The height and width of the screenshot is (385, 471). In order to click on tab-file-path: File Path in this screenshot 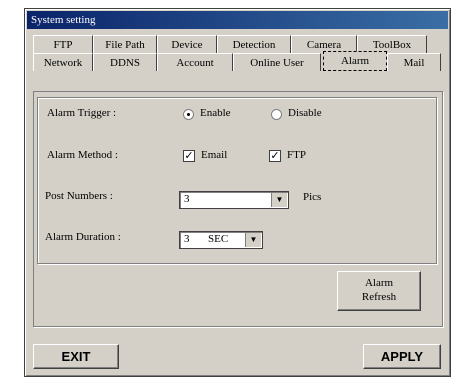, I will do `click(125, 44)`.